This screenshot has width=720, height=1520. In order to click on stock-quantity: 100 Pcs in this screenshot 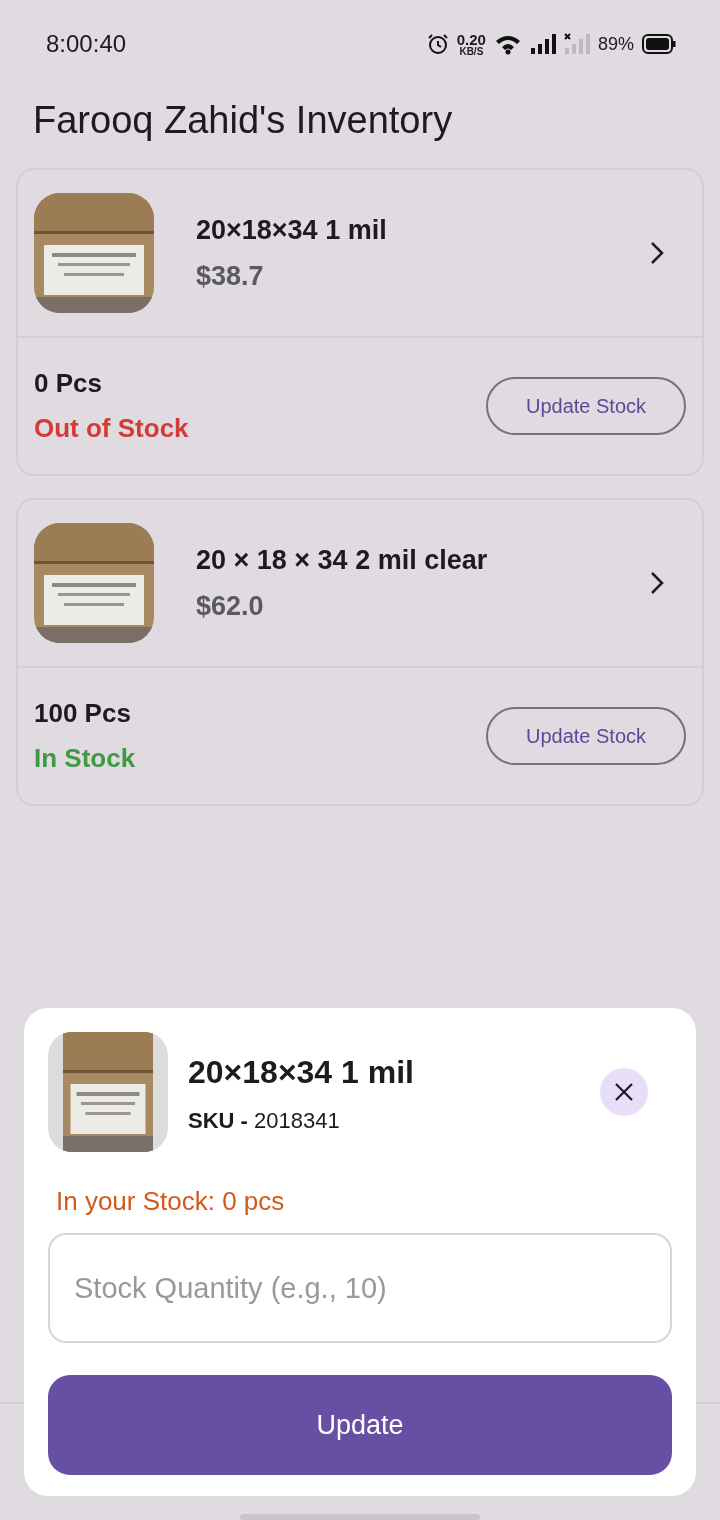, I will do `click(83, 713)`.